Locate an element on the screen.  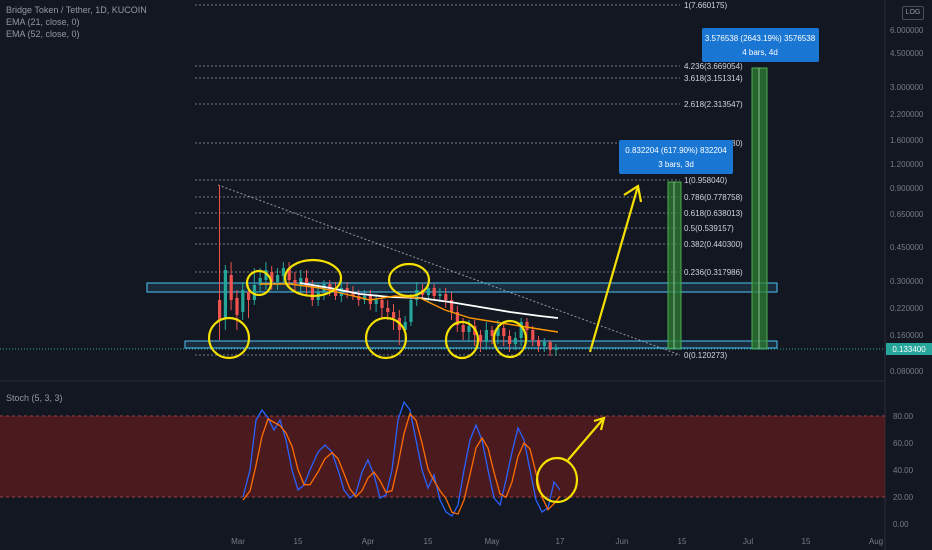
time-axis-label: Aug is located at coordinates (876, 541).